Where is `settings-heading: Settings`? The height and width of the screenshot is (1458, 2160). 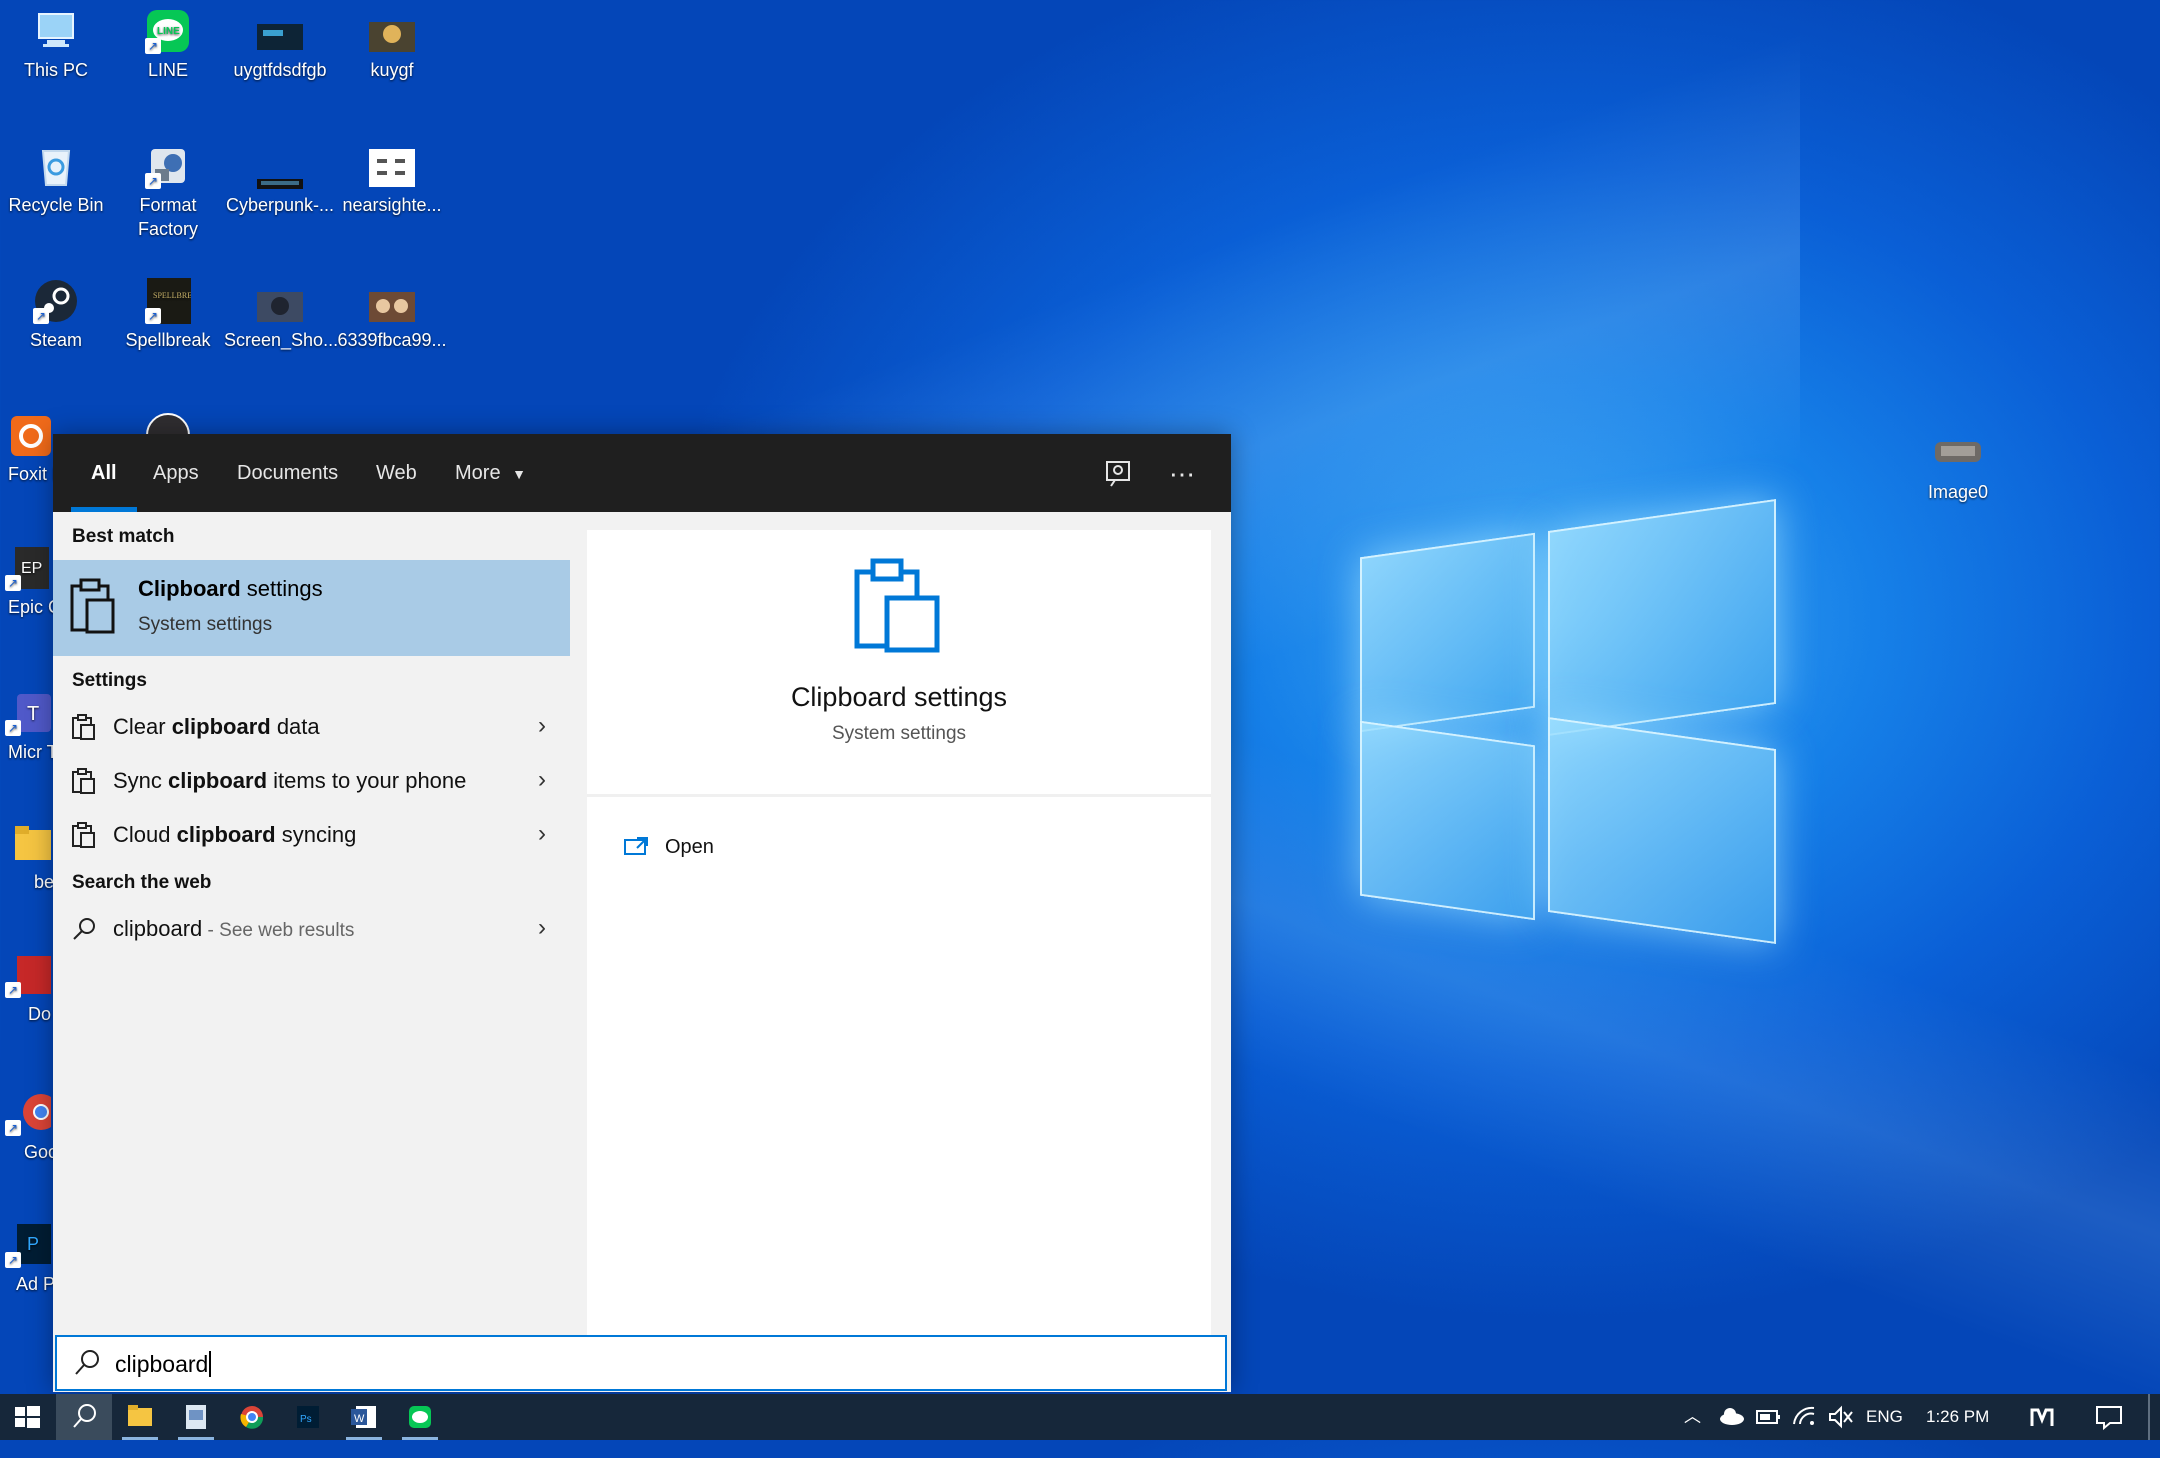 settings-heading: Settings is located at coordinates (109, 680).